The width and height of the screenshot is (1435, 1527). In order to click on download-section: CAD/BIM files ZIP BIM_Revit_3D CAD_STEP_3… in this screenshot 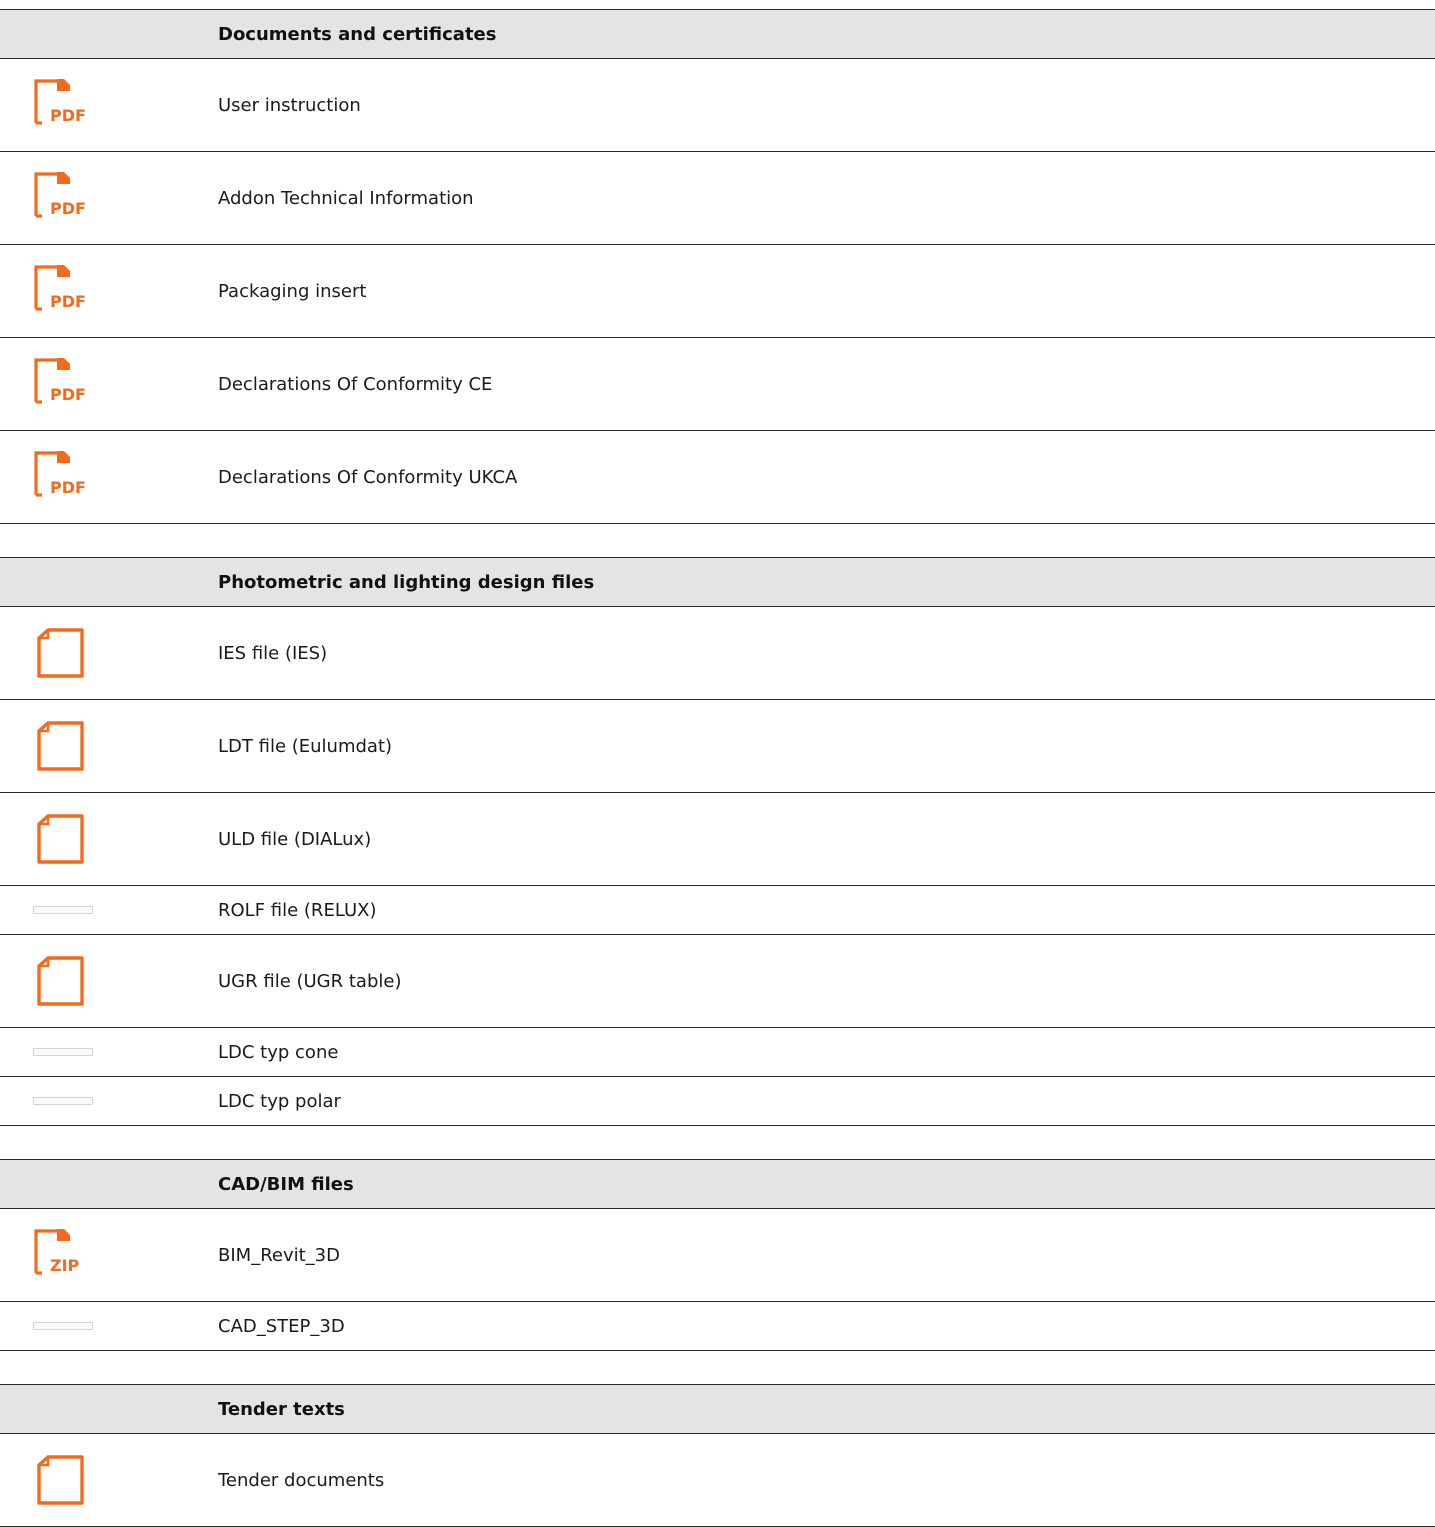, I will do `click(717, 1255)`.